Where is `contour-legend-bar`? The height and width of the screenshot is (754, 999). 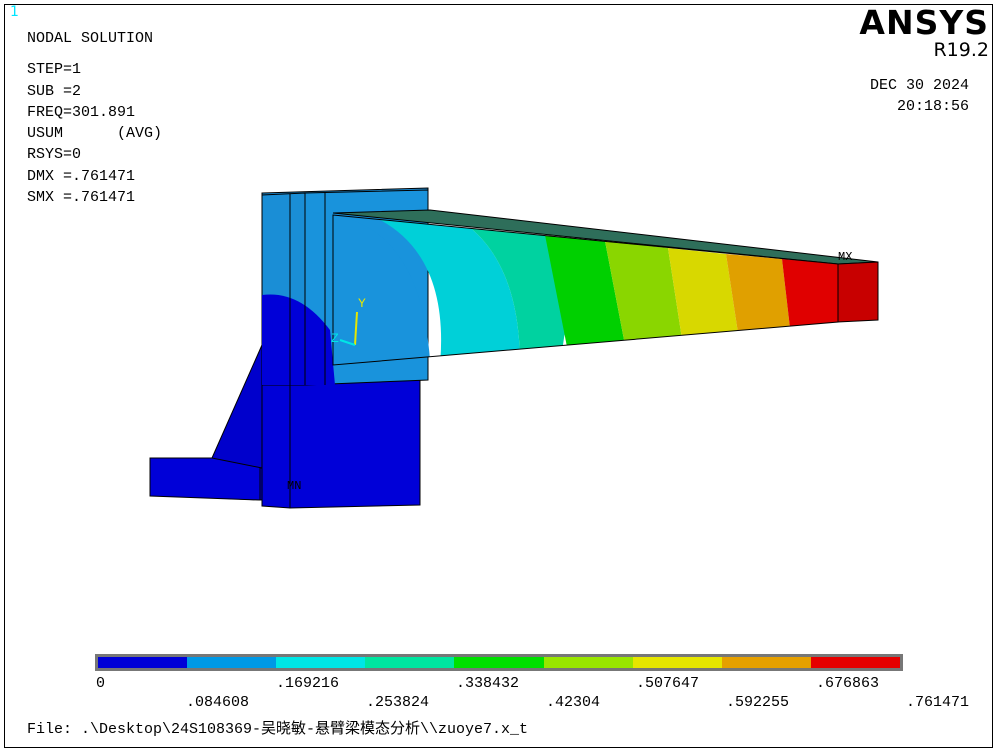
contour-legend-bar is located at coordinates (499, 662).